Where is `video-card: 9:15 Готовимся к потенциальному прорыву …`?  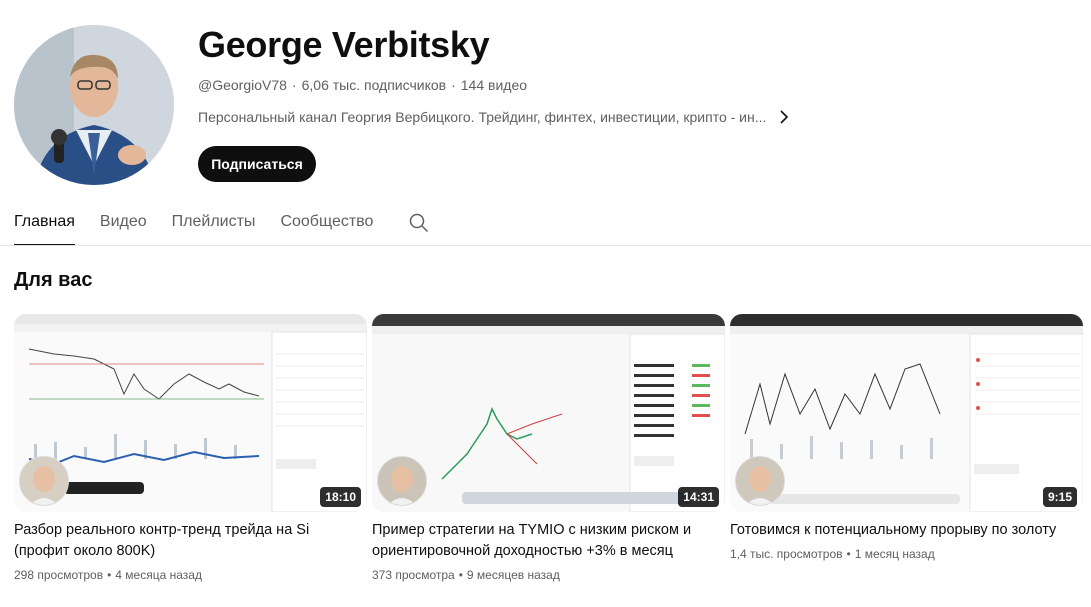
video-card: 9:15 Готовимся к потенциальному прорыву … is located at coordinates (906, 437).